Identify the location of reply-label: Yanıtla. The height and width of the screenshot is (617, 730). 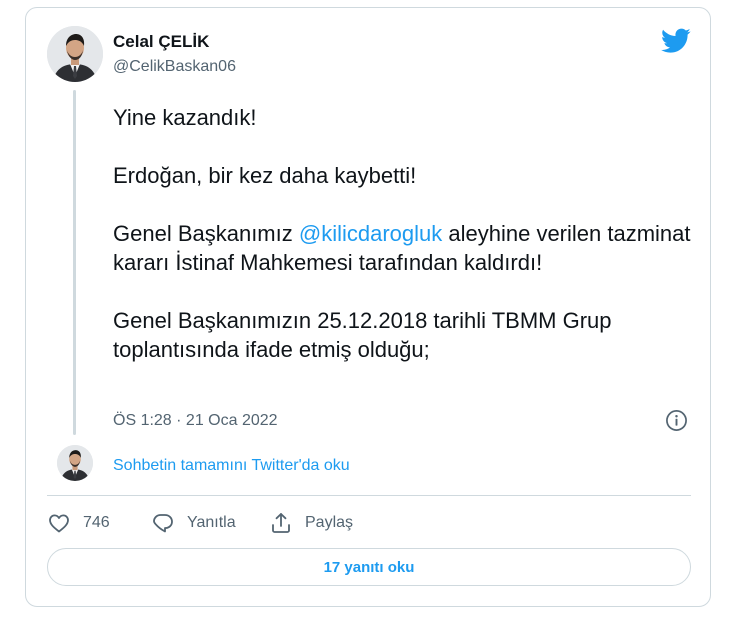
(211, 522).